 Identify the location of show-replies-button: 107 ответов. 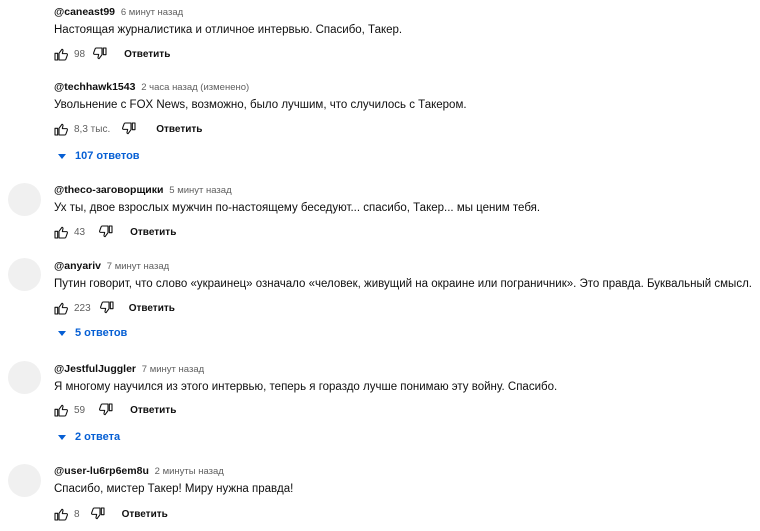
(99, 156).